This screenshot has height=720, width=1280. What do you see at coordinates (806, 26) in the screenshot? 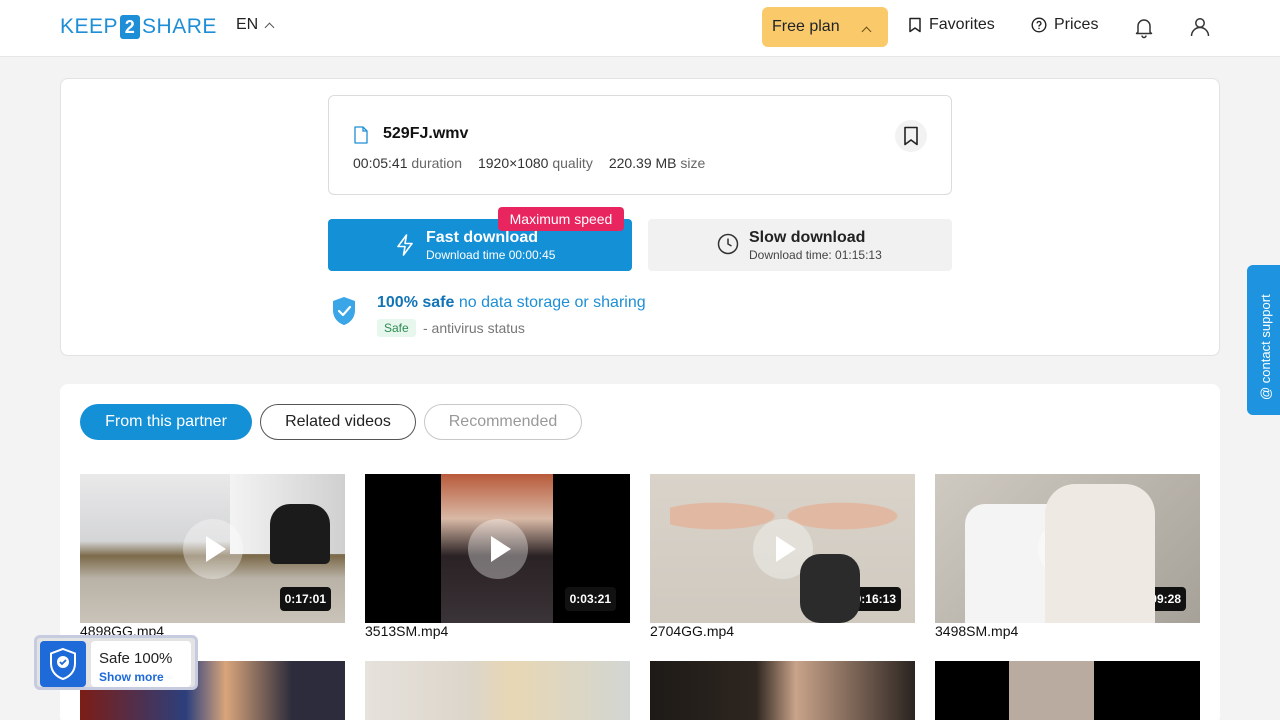
I see `plan-label: Free plan` at bounding box center [806, 26].